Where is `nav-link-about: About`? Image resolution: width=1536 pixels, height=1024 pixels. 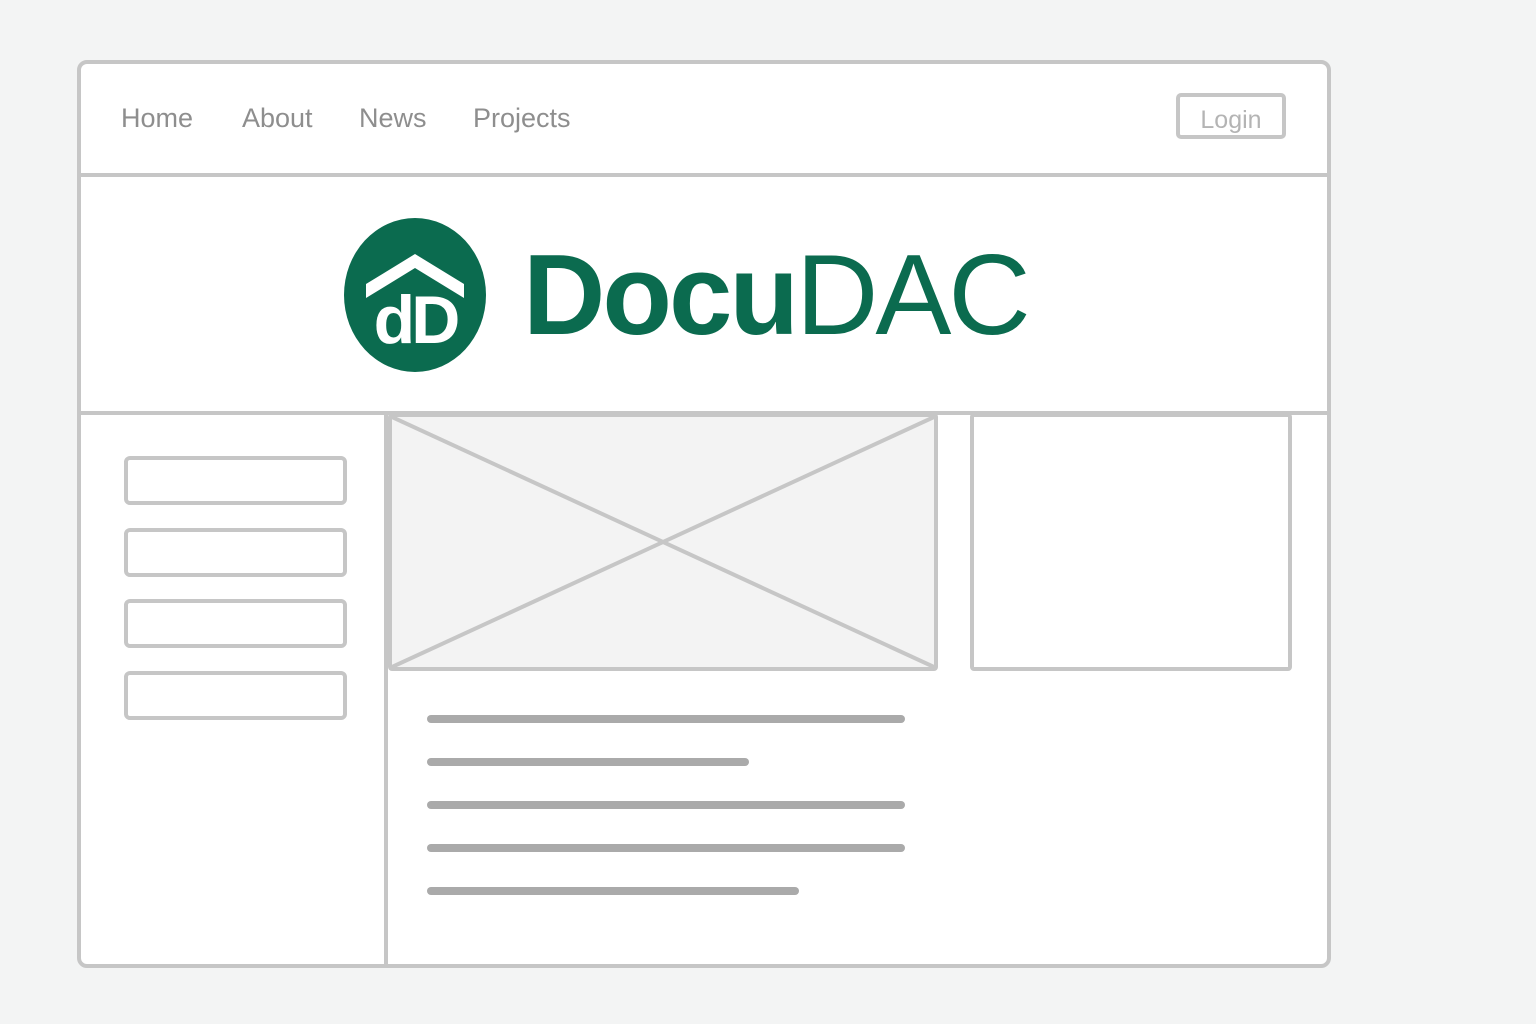 nav-link-about: About is located at coordinates (277, 118).